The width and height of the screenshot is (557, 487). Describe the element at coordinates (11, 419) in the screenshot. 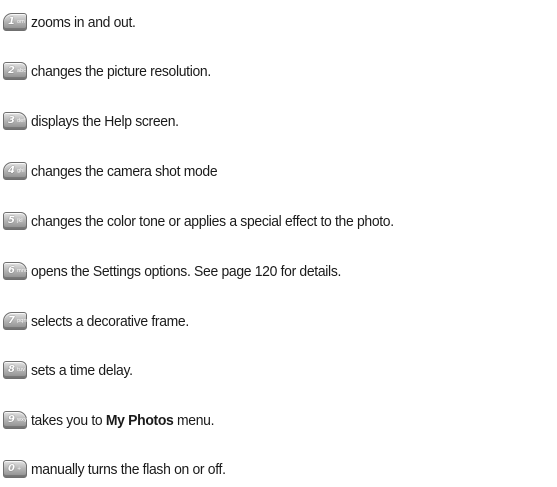

I see `key-number: 9` at that location.